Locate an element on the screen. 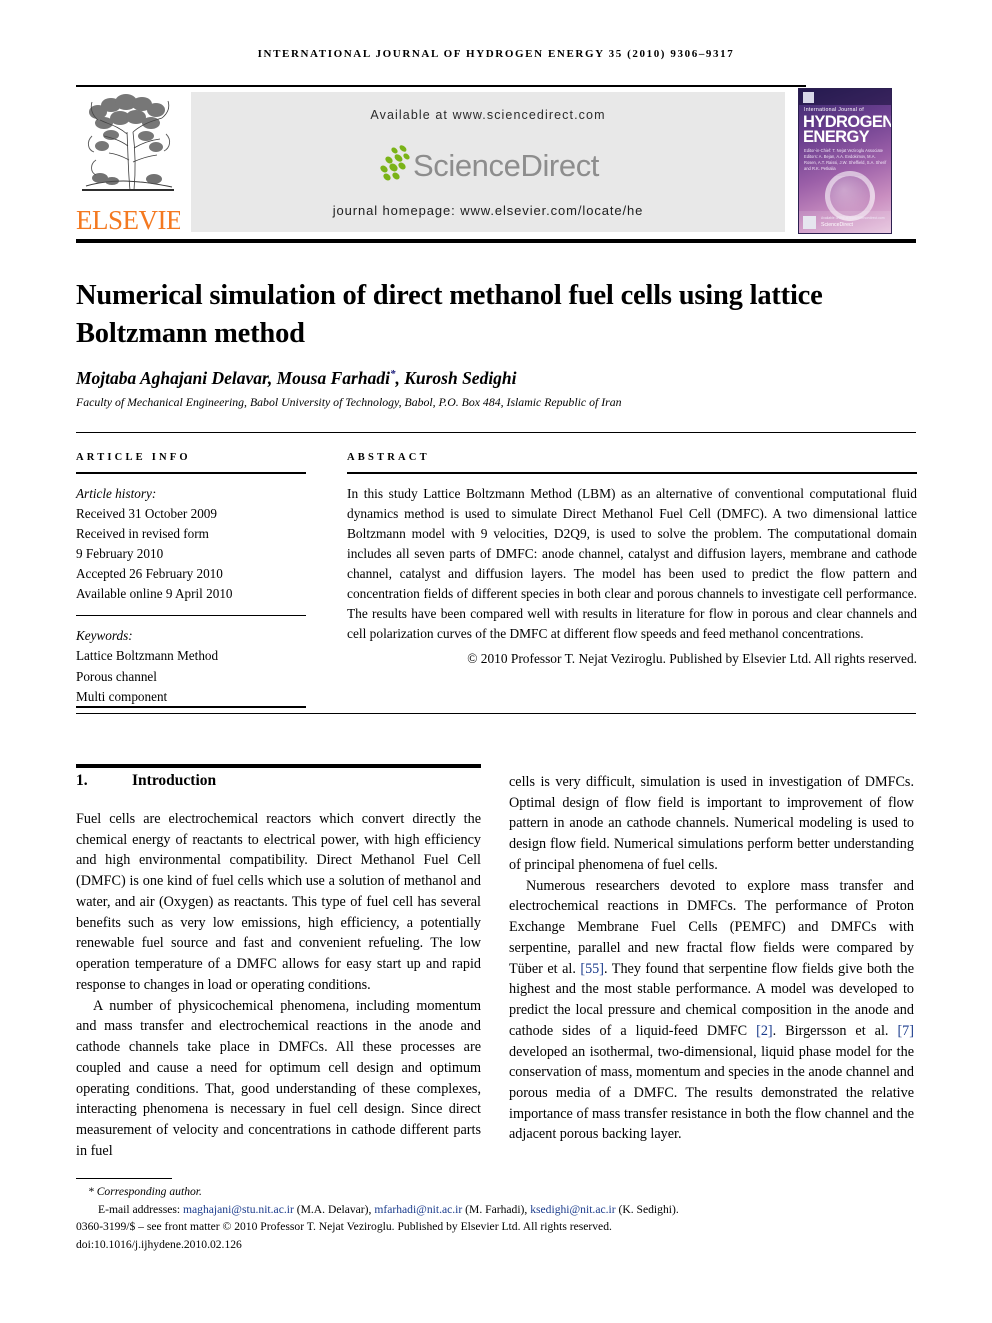  article-history-item: Received in revised form is located at coordinates (142, 533).